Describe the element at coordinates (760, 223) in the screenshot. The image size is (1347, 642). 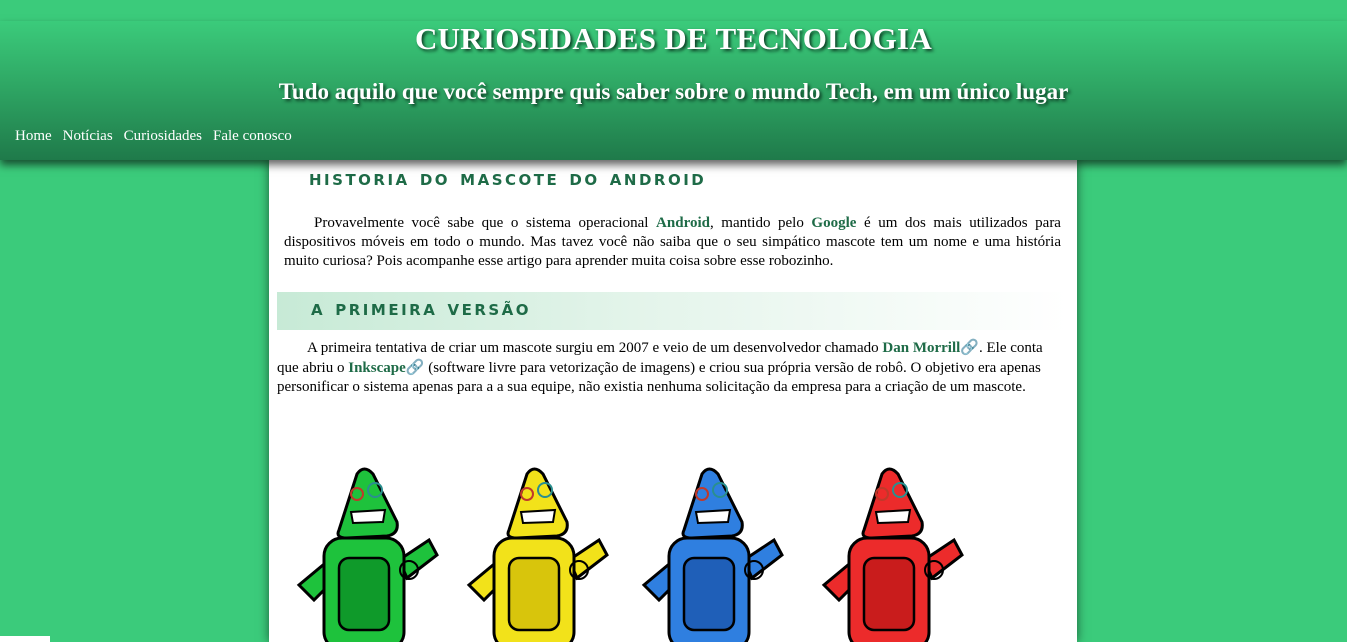
I see `intro-text-2: , mantido pelo` at that location.